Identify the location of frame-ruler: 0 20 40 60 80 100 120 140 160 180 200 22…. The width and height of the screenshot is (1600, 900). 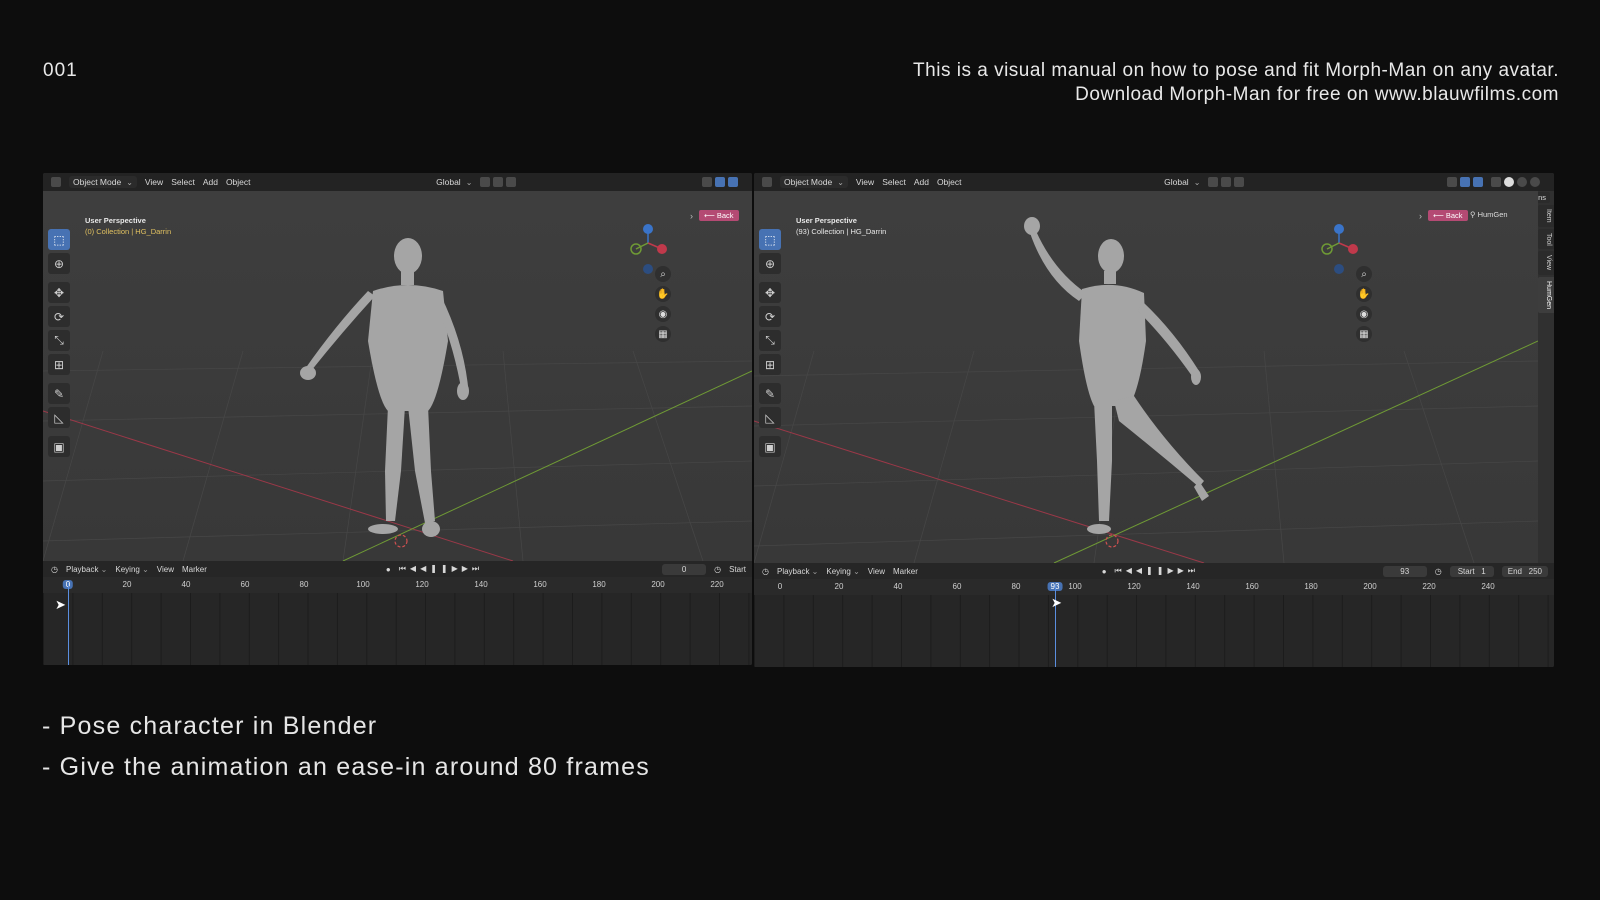
(397, 585).